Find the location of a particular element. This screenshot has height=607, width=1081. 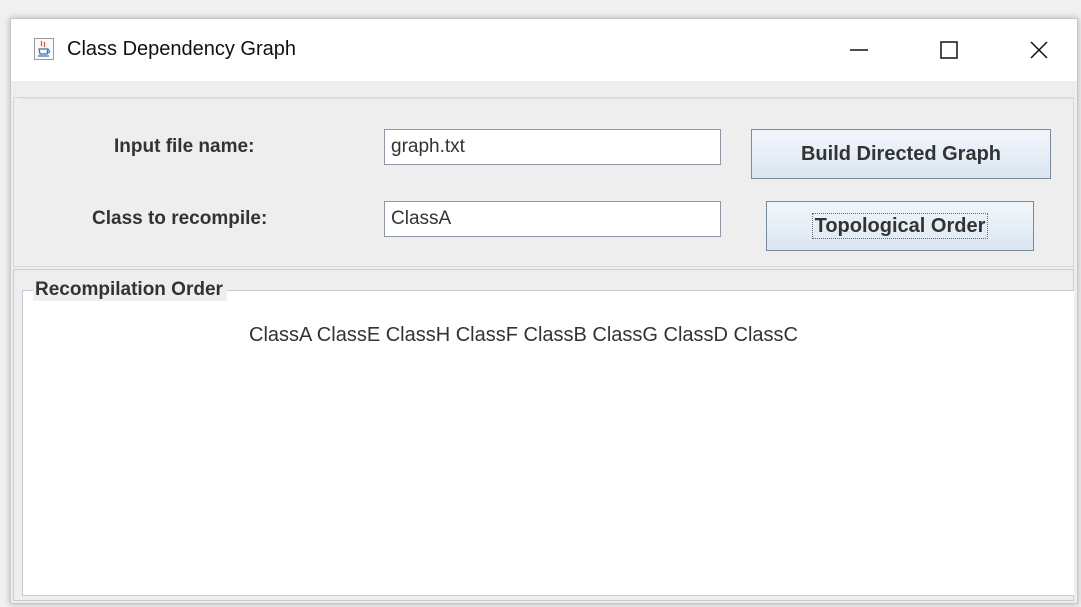

class-to-recompile-field is located at coordinates (552, 219).